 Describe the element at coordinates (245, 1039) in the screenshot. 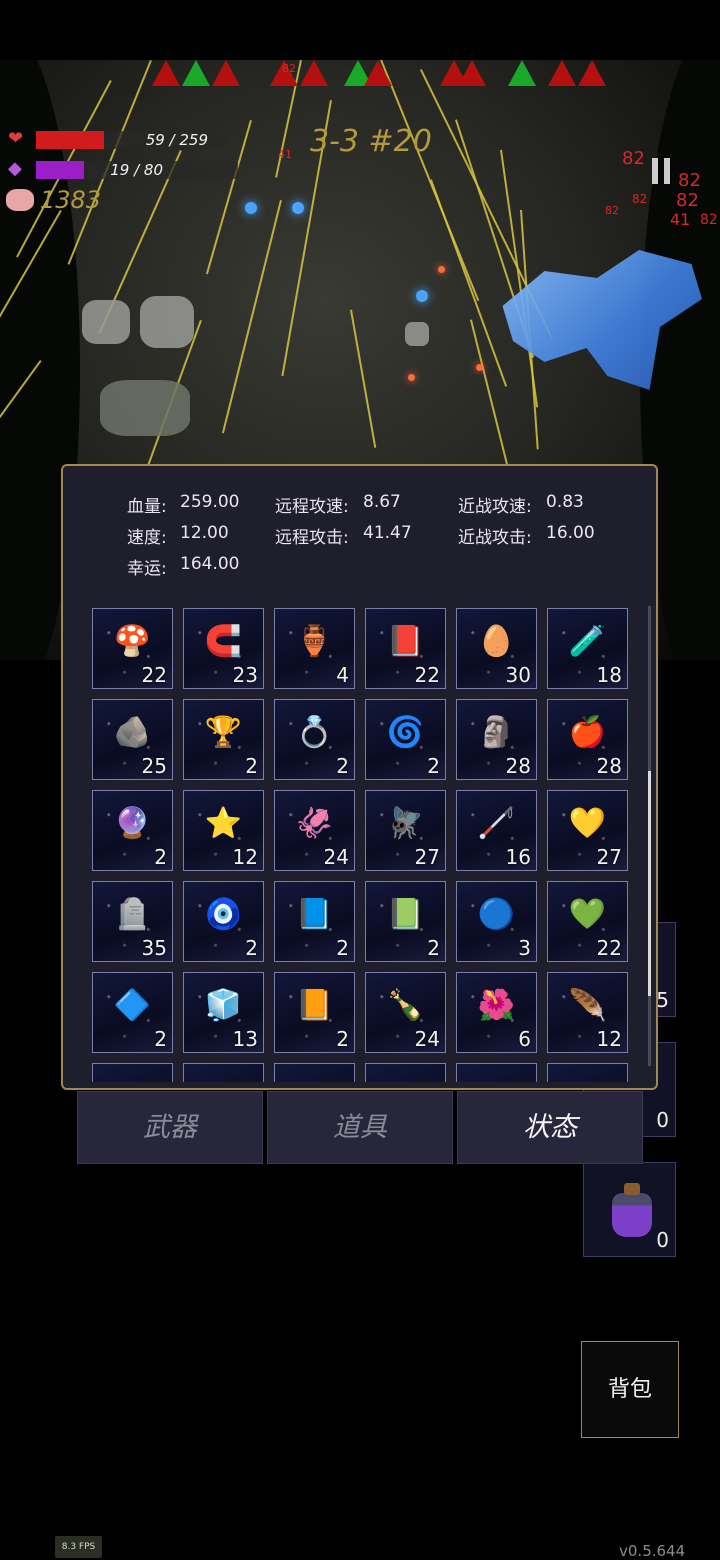

I see `item-count: 13` at that location.